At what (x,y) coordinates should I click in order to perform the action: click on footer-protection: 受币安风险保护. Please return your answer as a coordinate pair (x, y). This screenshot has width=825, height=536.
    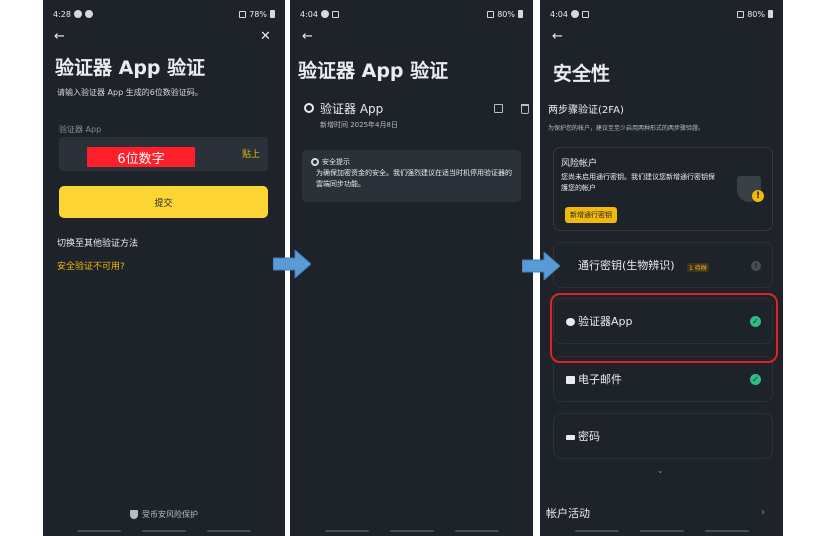
    Looking at the image, I should click on (164, 514).